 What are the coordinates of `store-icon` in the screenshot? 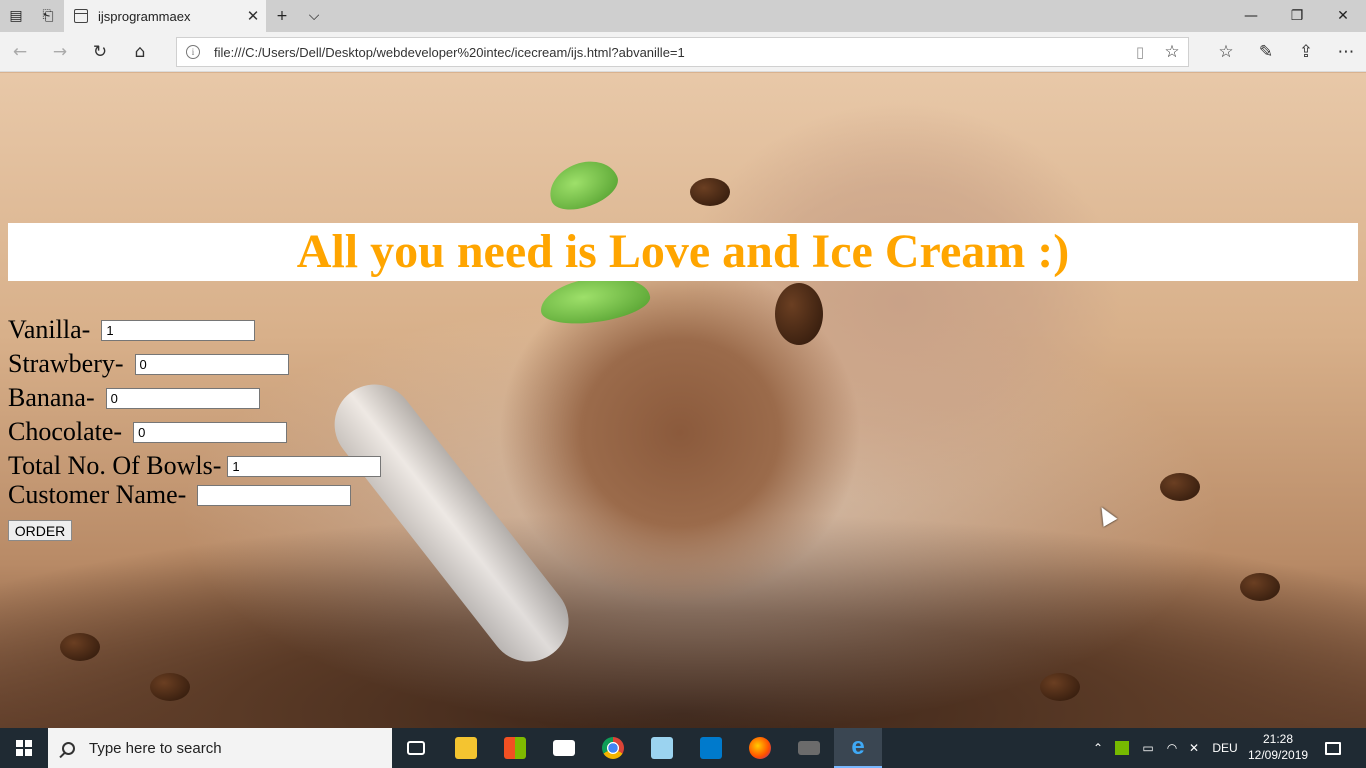 It's located at (515, 748).